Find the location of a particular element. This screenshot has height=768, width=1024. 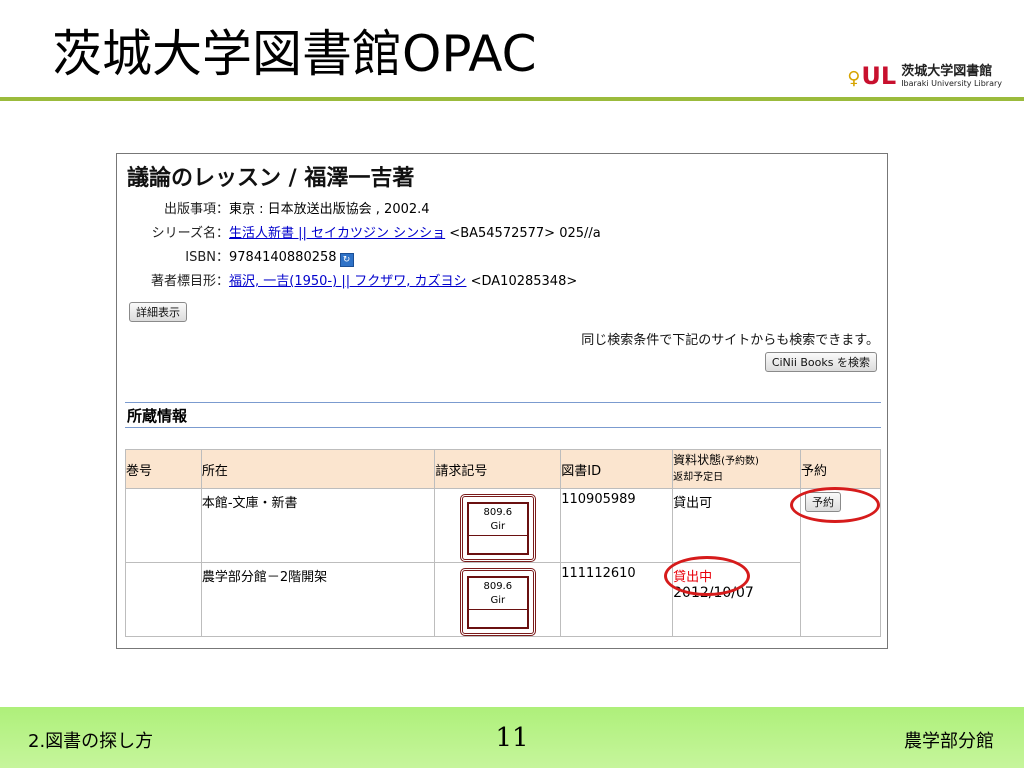

holdings-header-row: 巻号 所在 請求記号 図書ID 資料状態(予約数) 返却予定日 予約 is located at coordinates (503, 469).